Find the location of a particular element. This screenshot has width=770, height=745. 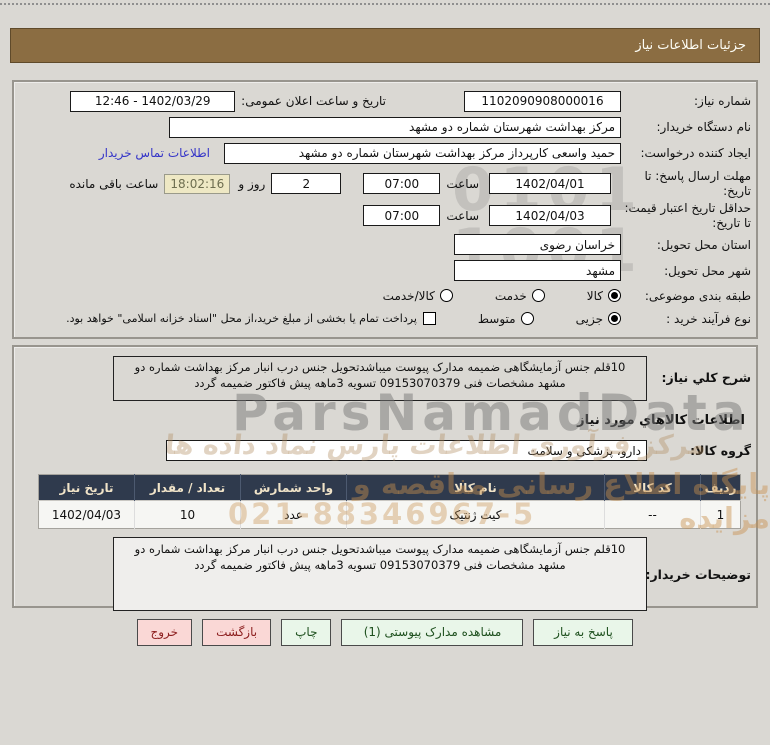

radio-medium-label: متوسط is located at coordinates (496, 318).